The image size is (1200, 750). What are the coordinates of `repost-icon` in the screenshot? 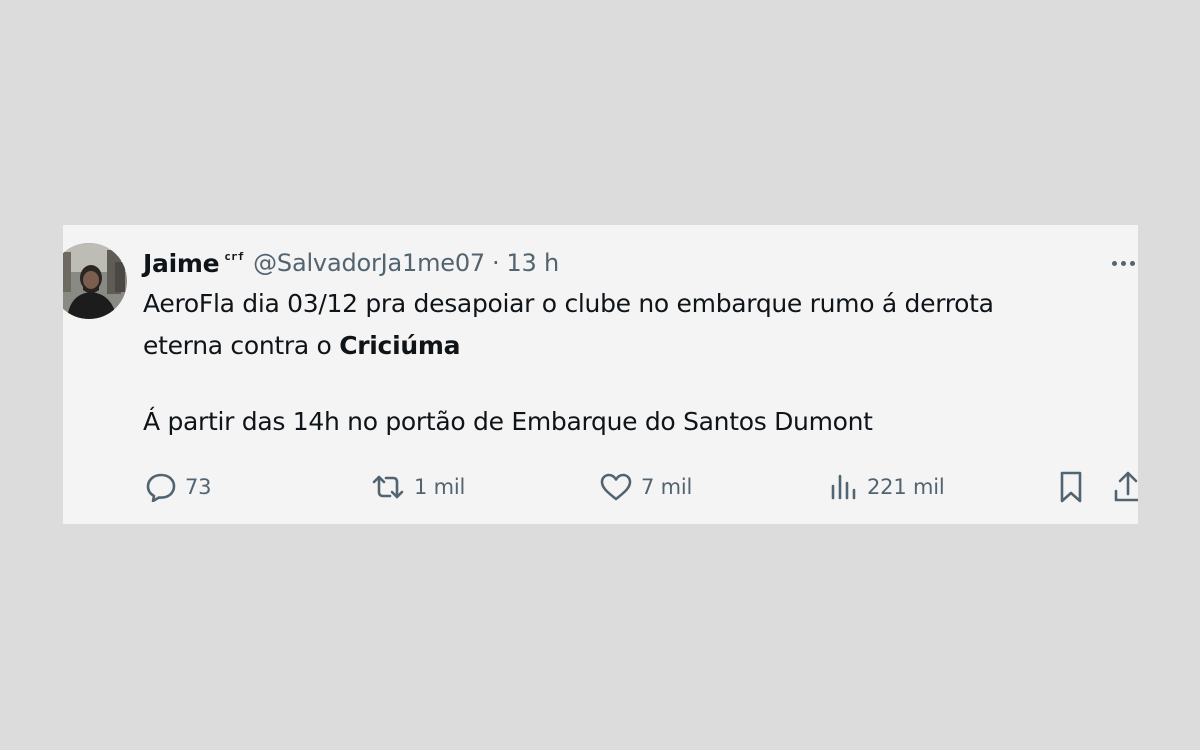 It's located at (388, 487).